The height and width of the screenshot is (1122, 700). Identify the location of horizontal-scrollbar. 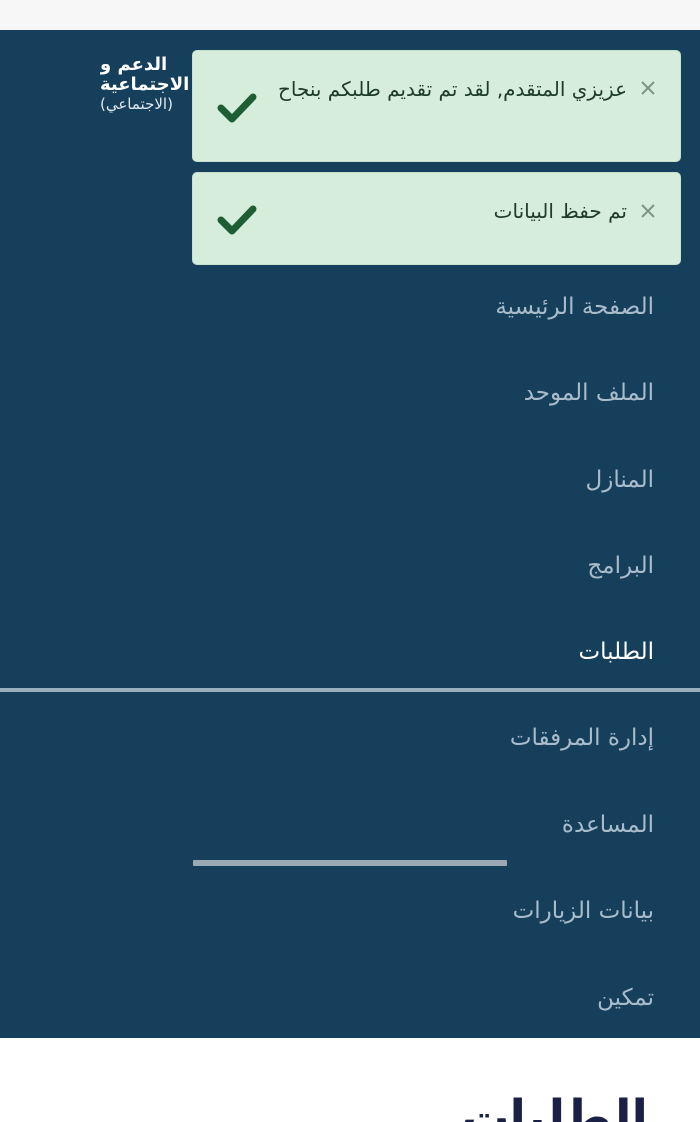
(350, 863).